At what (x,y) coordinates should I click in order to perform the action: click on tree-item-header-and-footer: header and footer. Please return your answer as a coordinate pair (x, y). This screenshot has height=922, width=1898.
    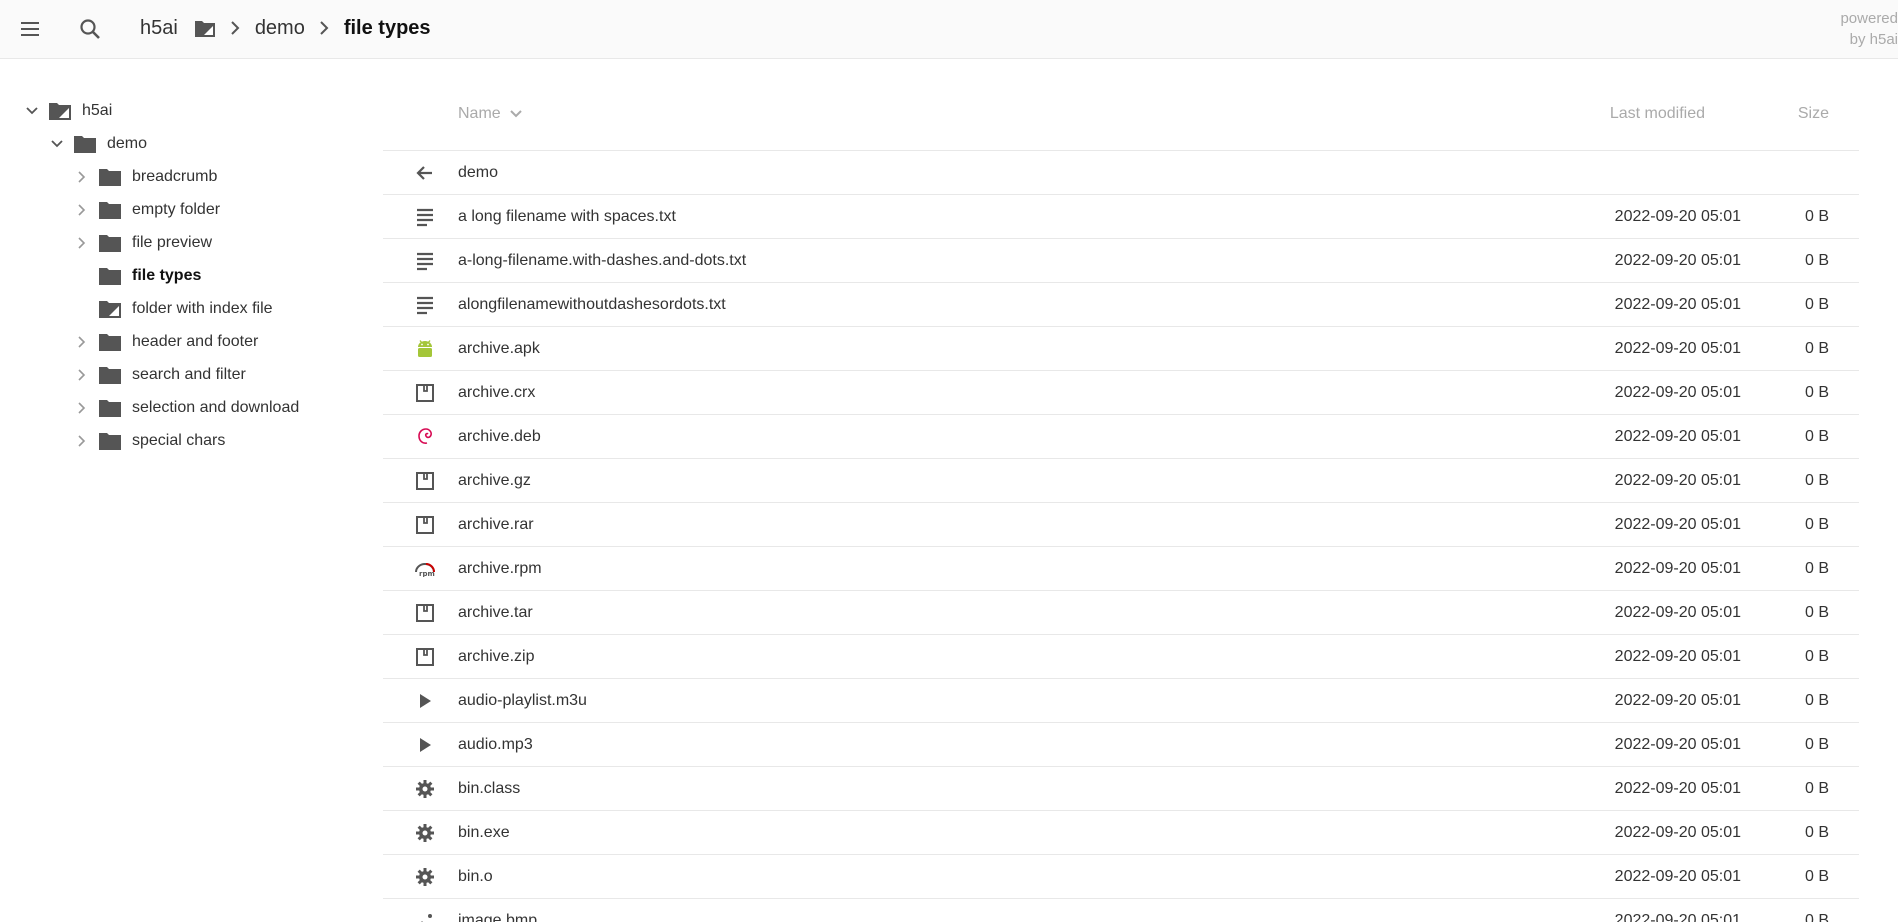
    Looking at the image, I should click on (166, 342).